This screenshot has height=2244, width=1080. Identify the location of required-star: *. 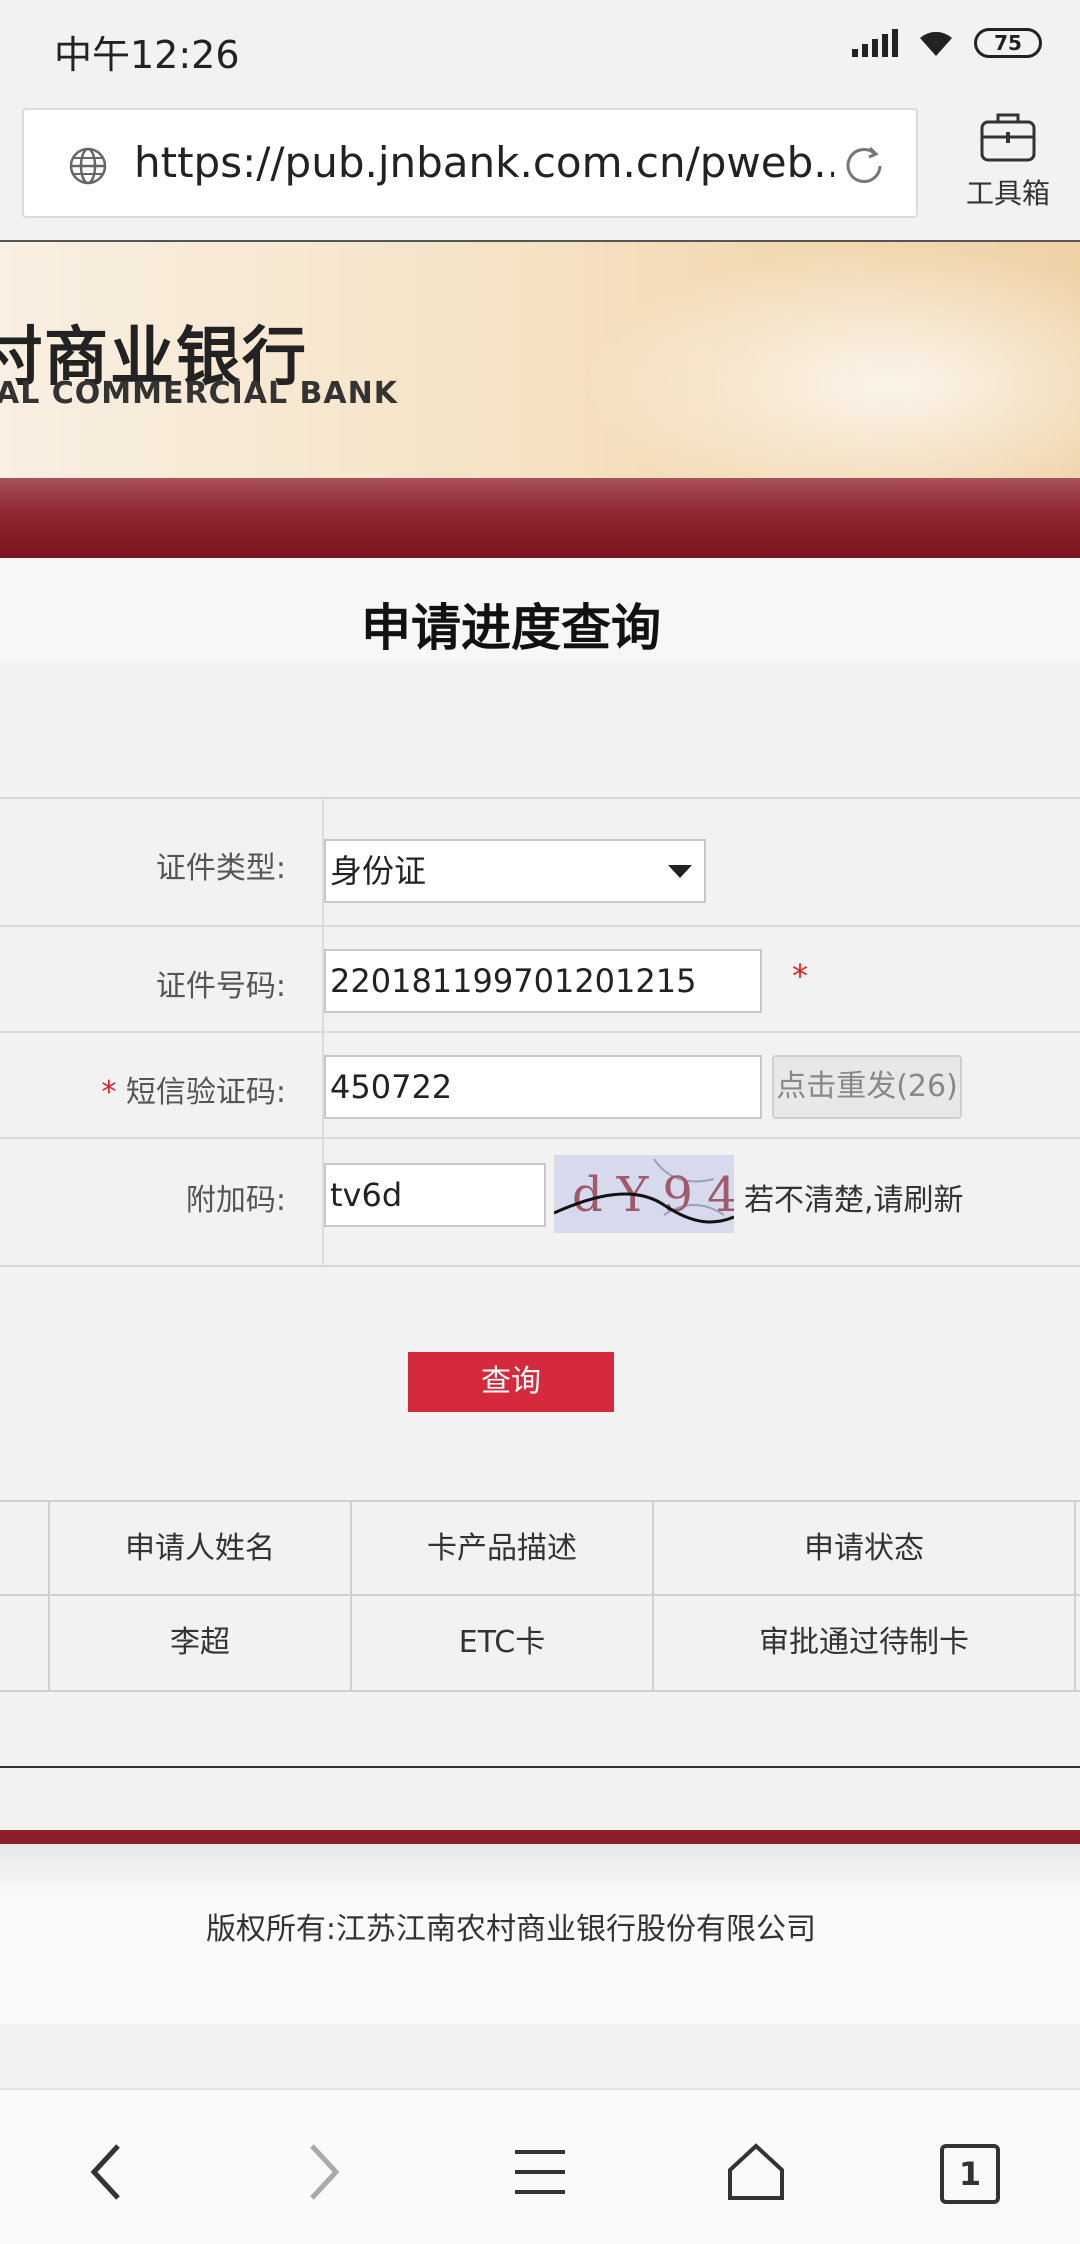
(800, 976).